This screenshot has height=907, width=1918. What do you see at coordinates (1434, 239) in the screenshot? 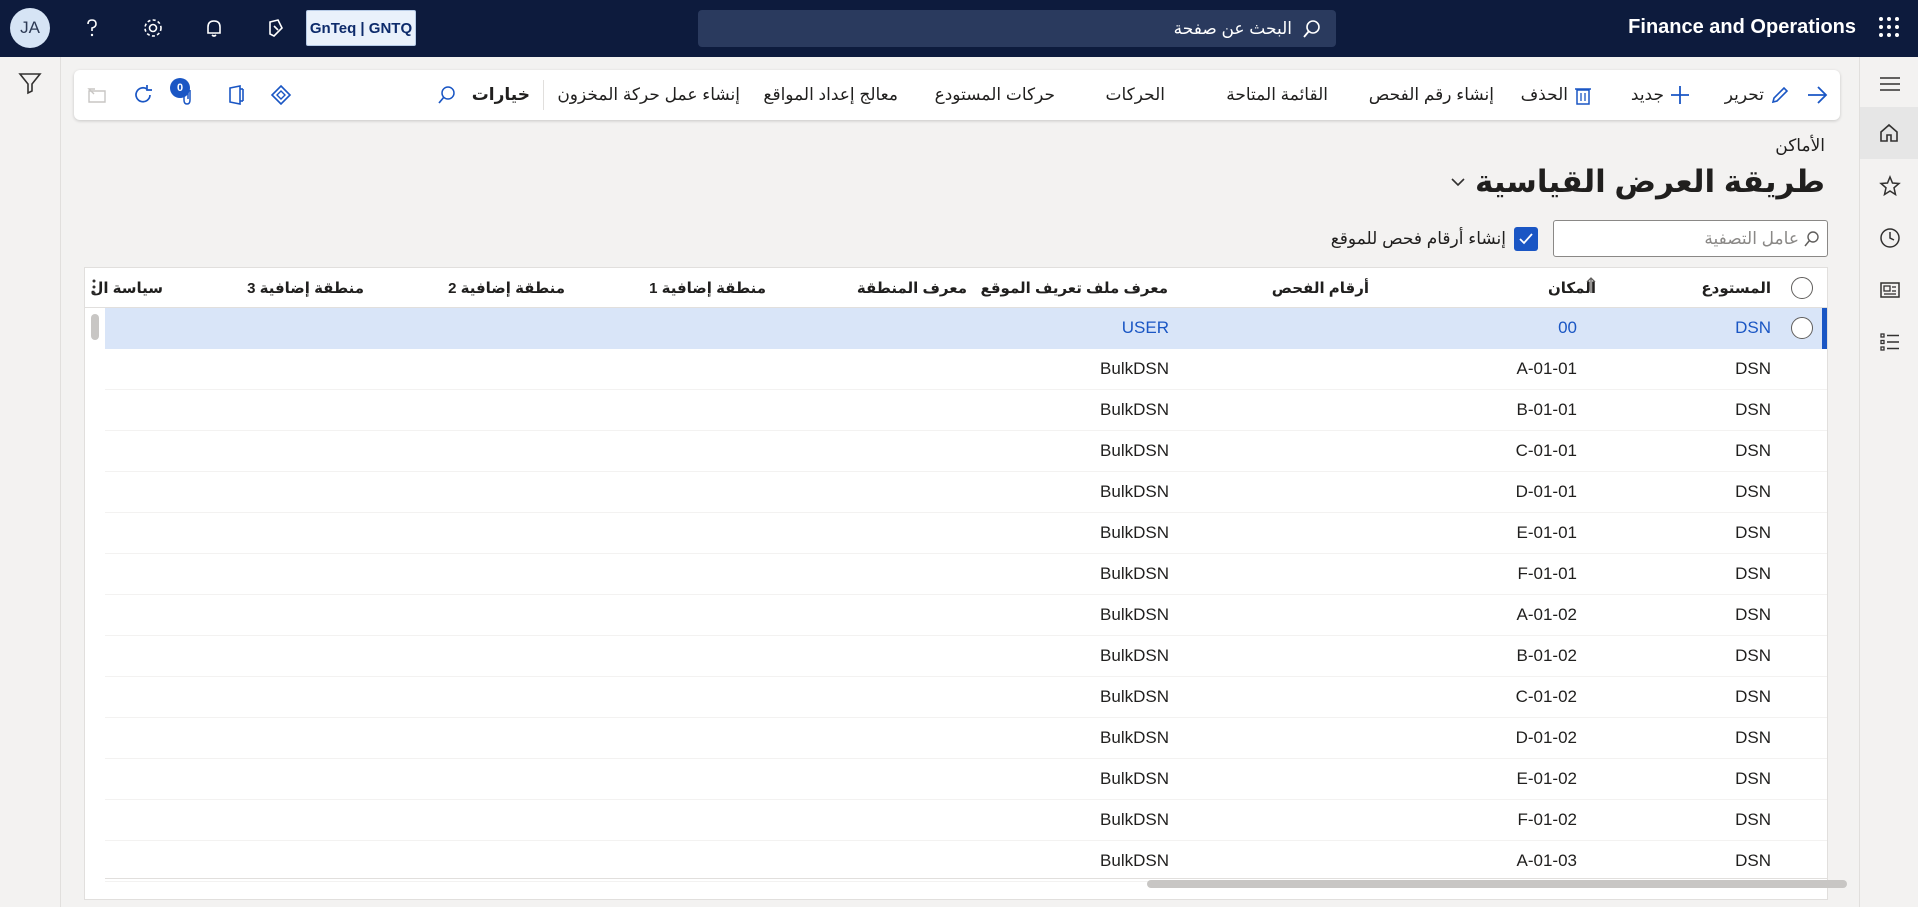
I see `create-check-digits-checkbox: إنشاء أرقام فحص للموقع` at bounding box center [1434, 239].